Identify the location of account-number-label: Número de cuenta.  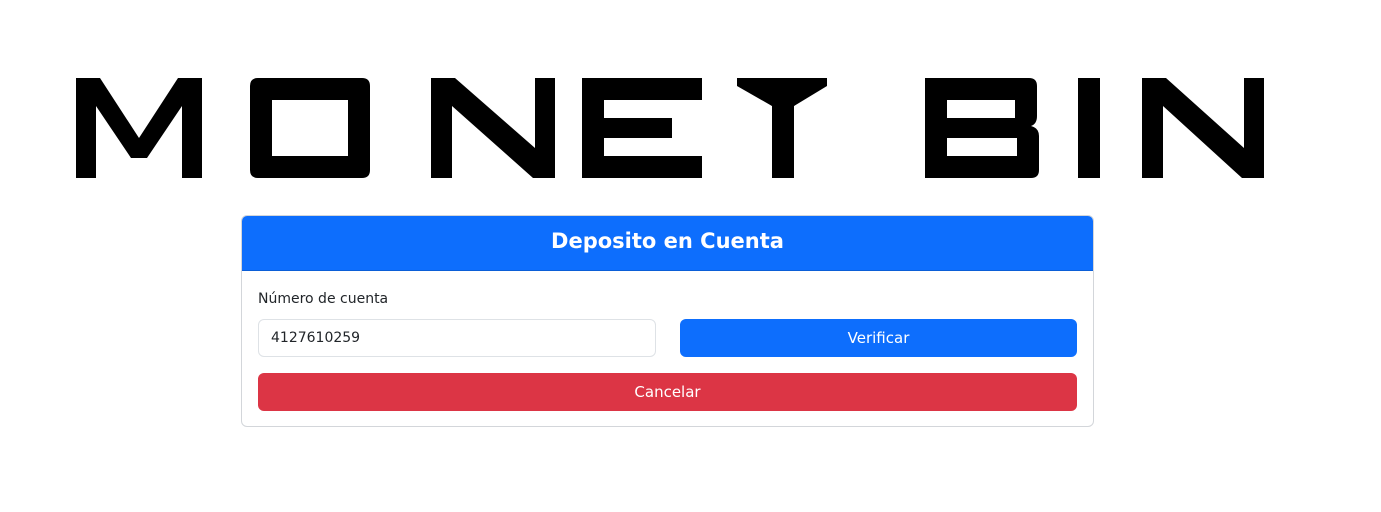
(323, 299).